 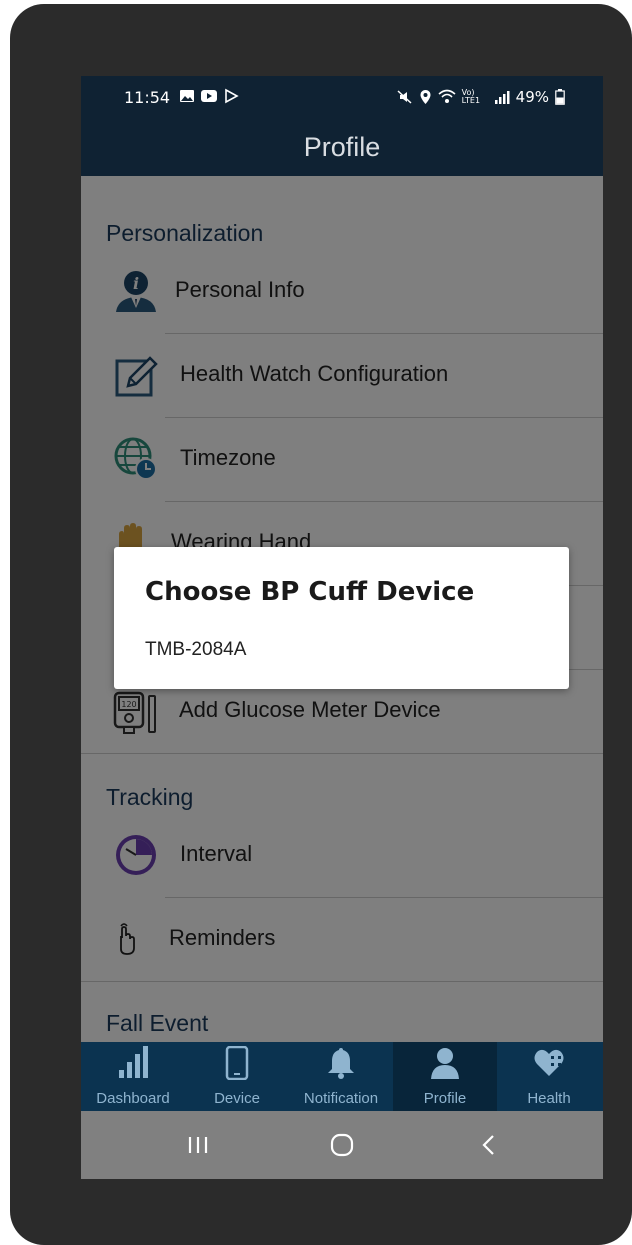 I want to click on status-time: 11:54, so click(x=147, y=97).